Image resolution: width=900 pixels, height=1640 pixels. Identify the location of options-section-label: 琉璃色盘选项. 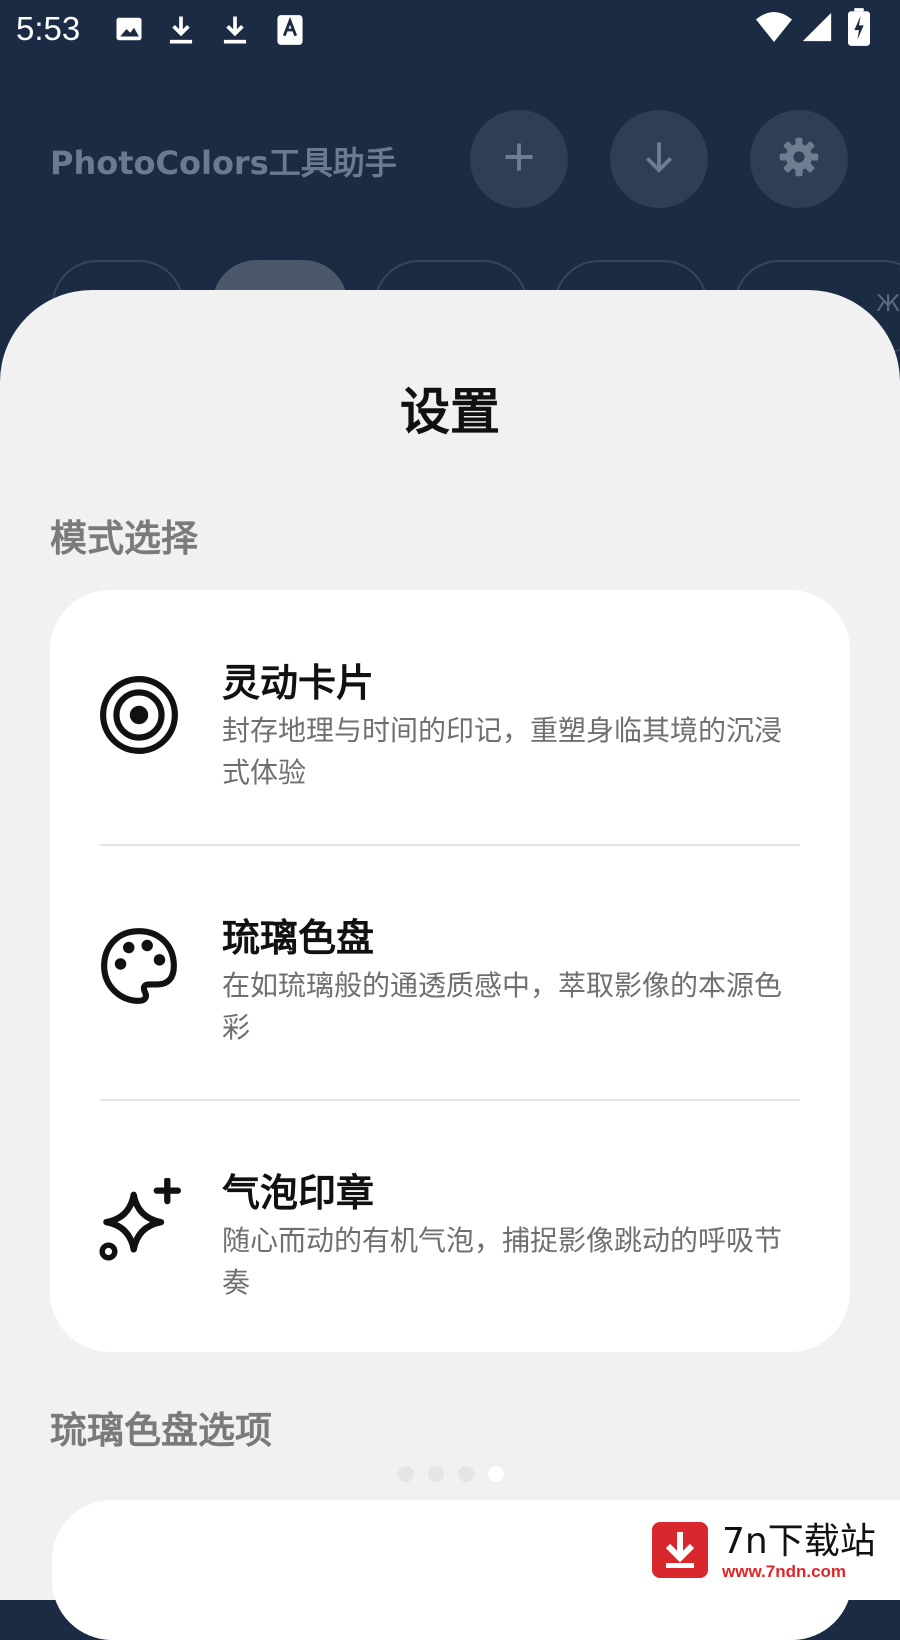
(161, 1430).